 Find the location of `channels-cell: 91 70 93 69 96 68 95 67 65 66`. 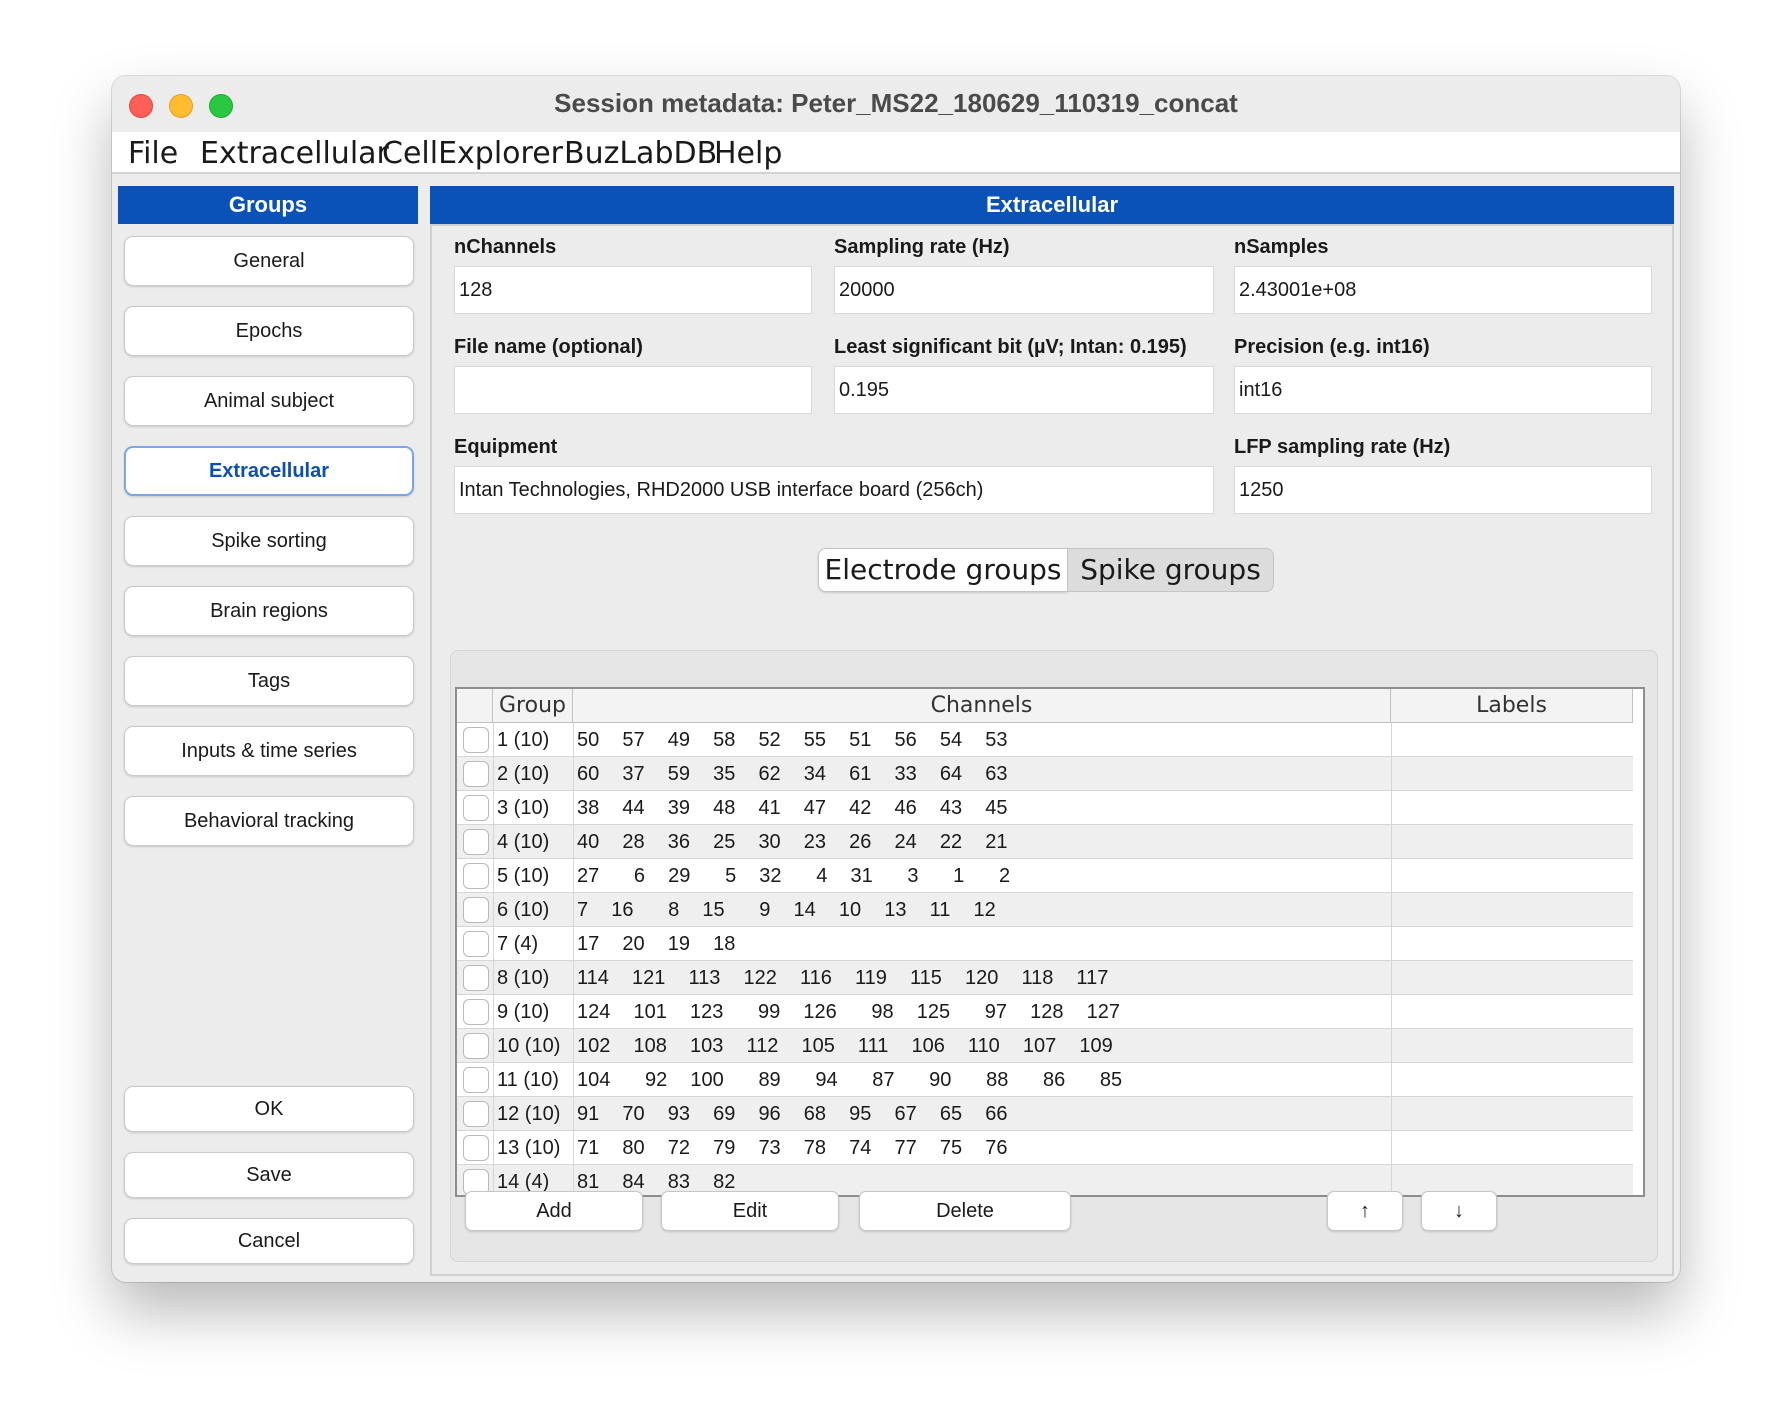

channels-cell: 91 70 93 69 96 68 95 67 65 66 is located at coordinates (792, 1114).